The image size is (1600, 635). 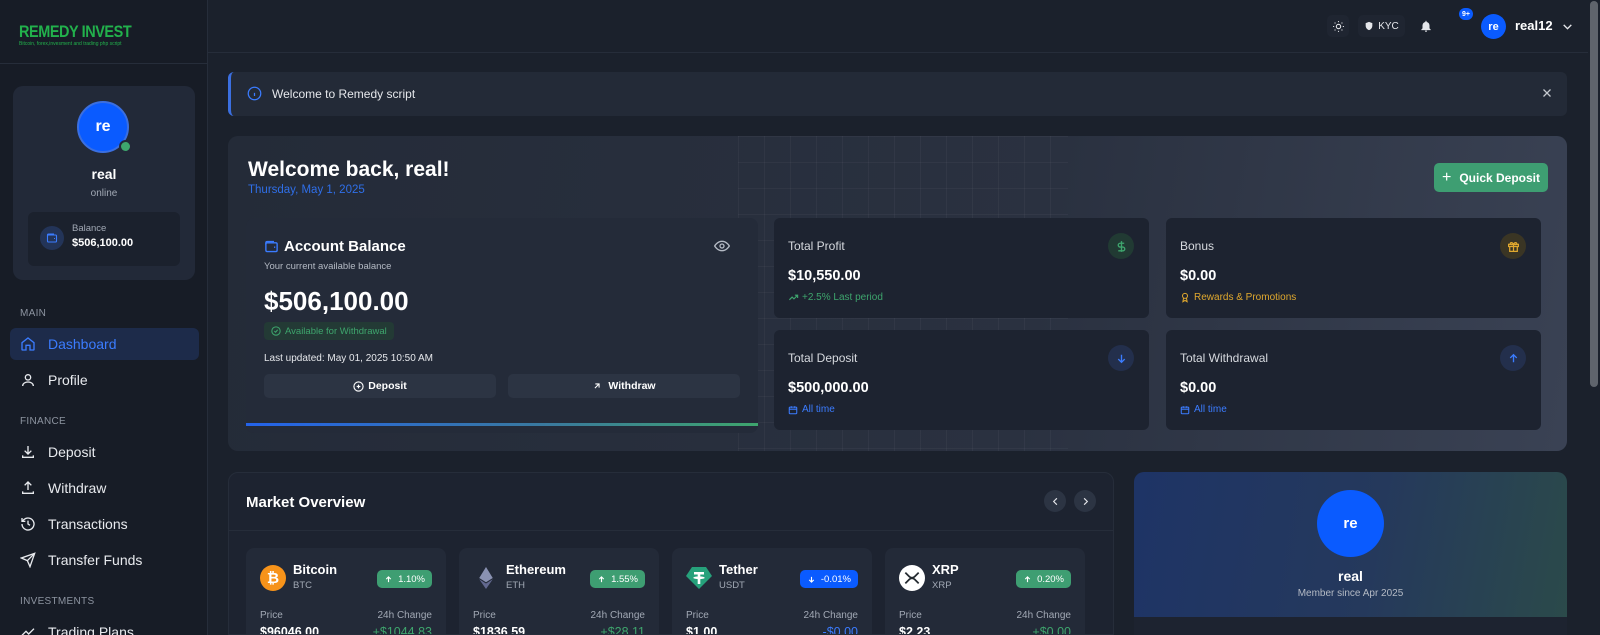 What do you see at coordinates (632, 386) in the screenshot?
I see `withdraw-button-label: Withdraw` at bounding box center [632, 386].